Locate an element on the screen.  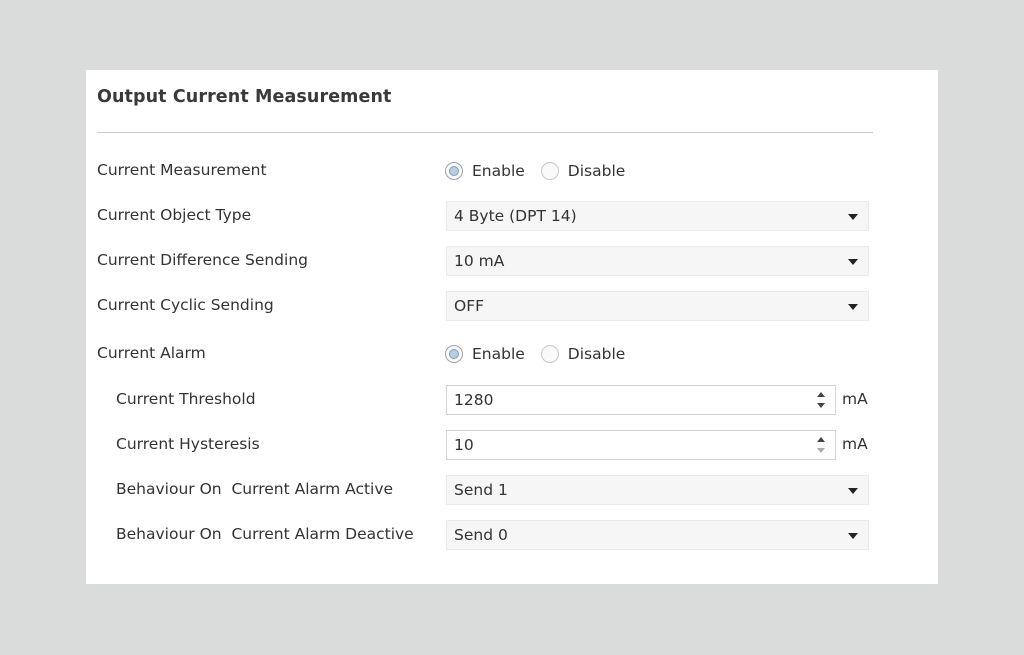
current-threshold-input is located at coordinates (624, 400).